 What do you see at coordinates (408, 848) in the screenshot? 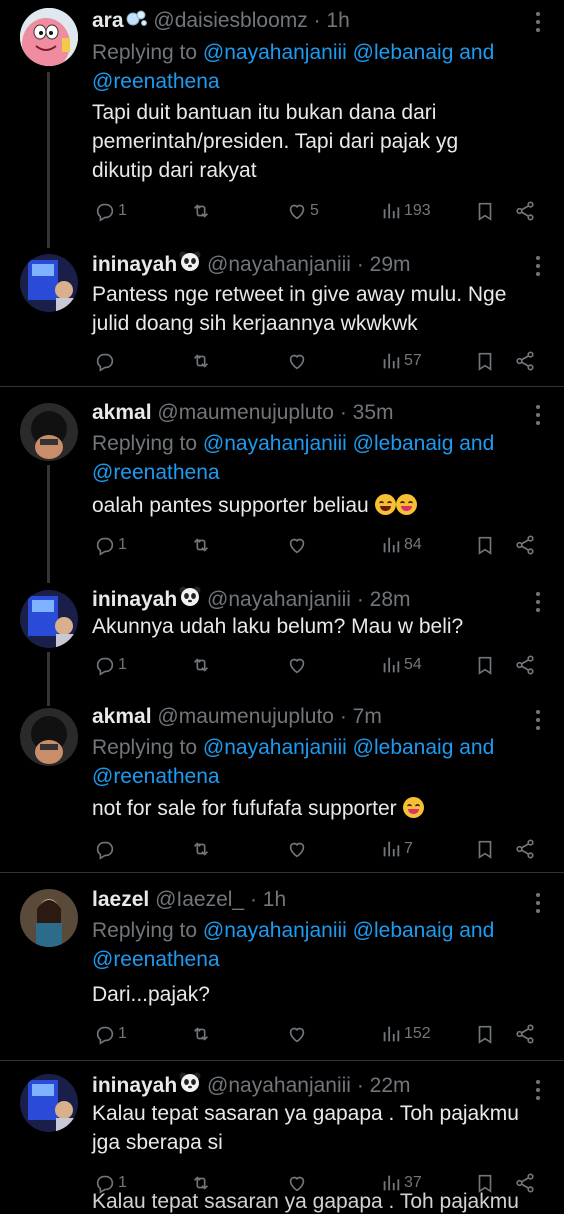
I see `views-count: 7` at bounding box center [408, 848].